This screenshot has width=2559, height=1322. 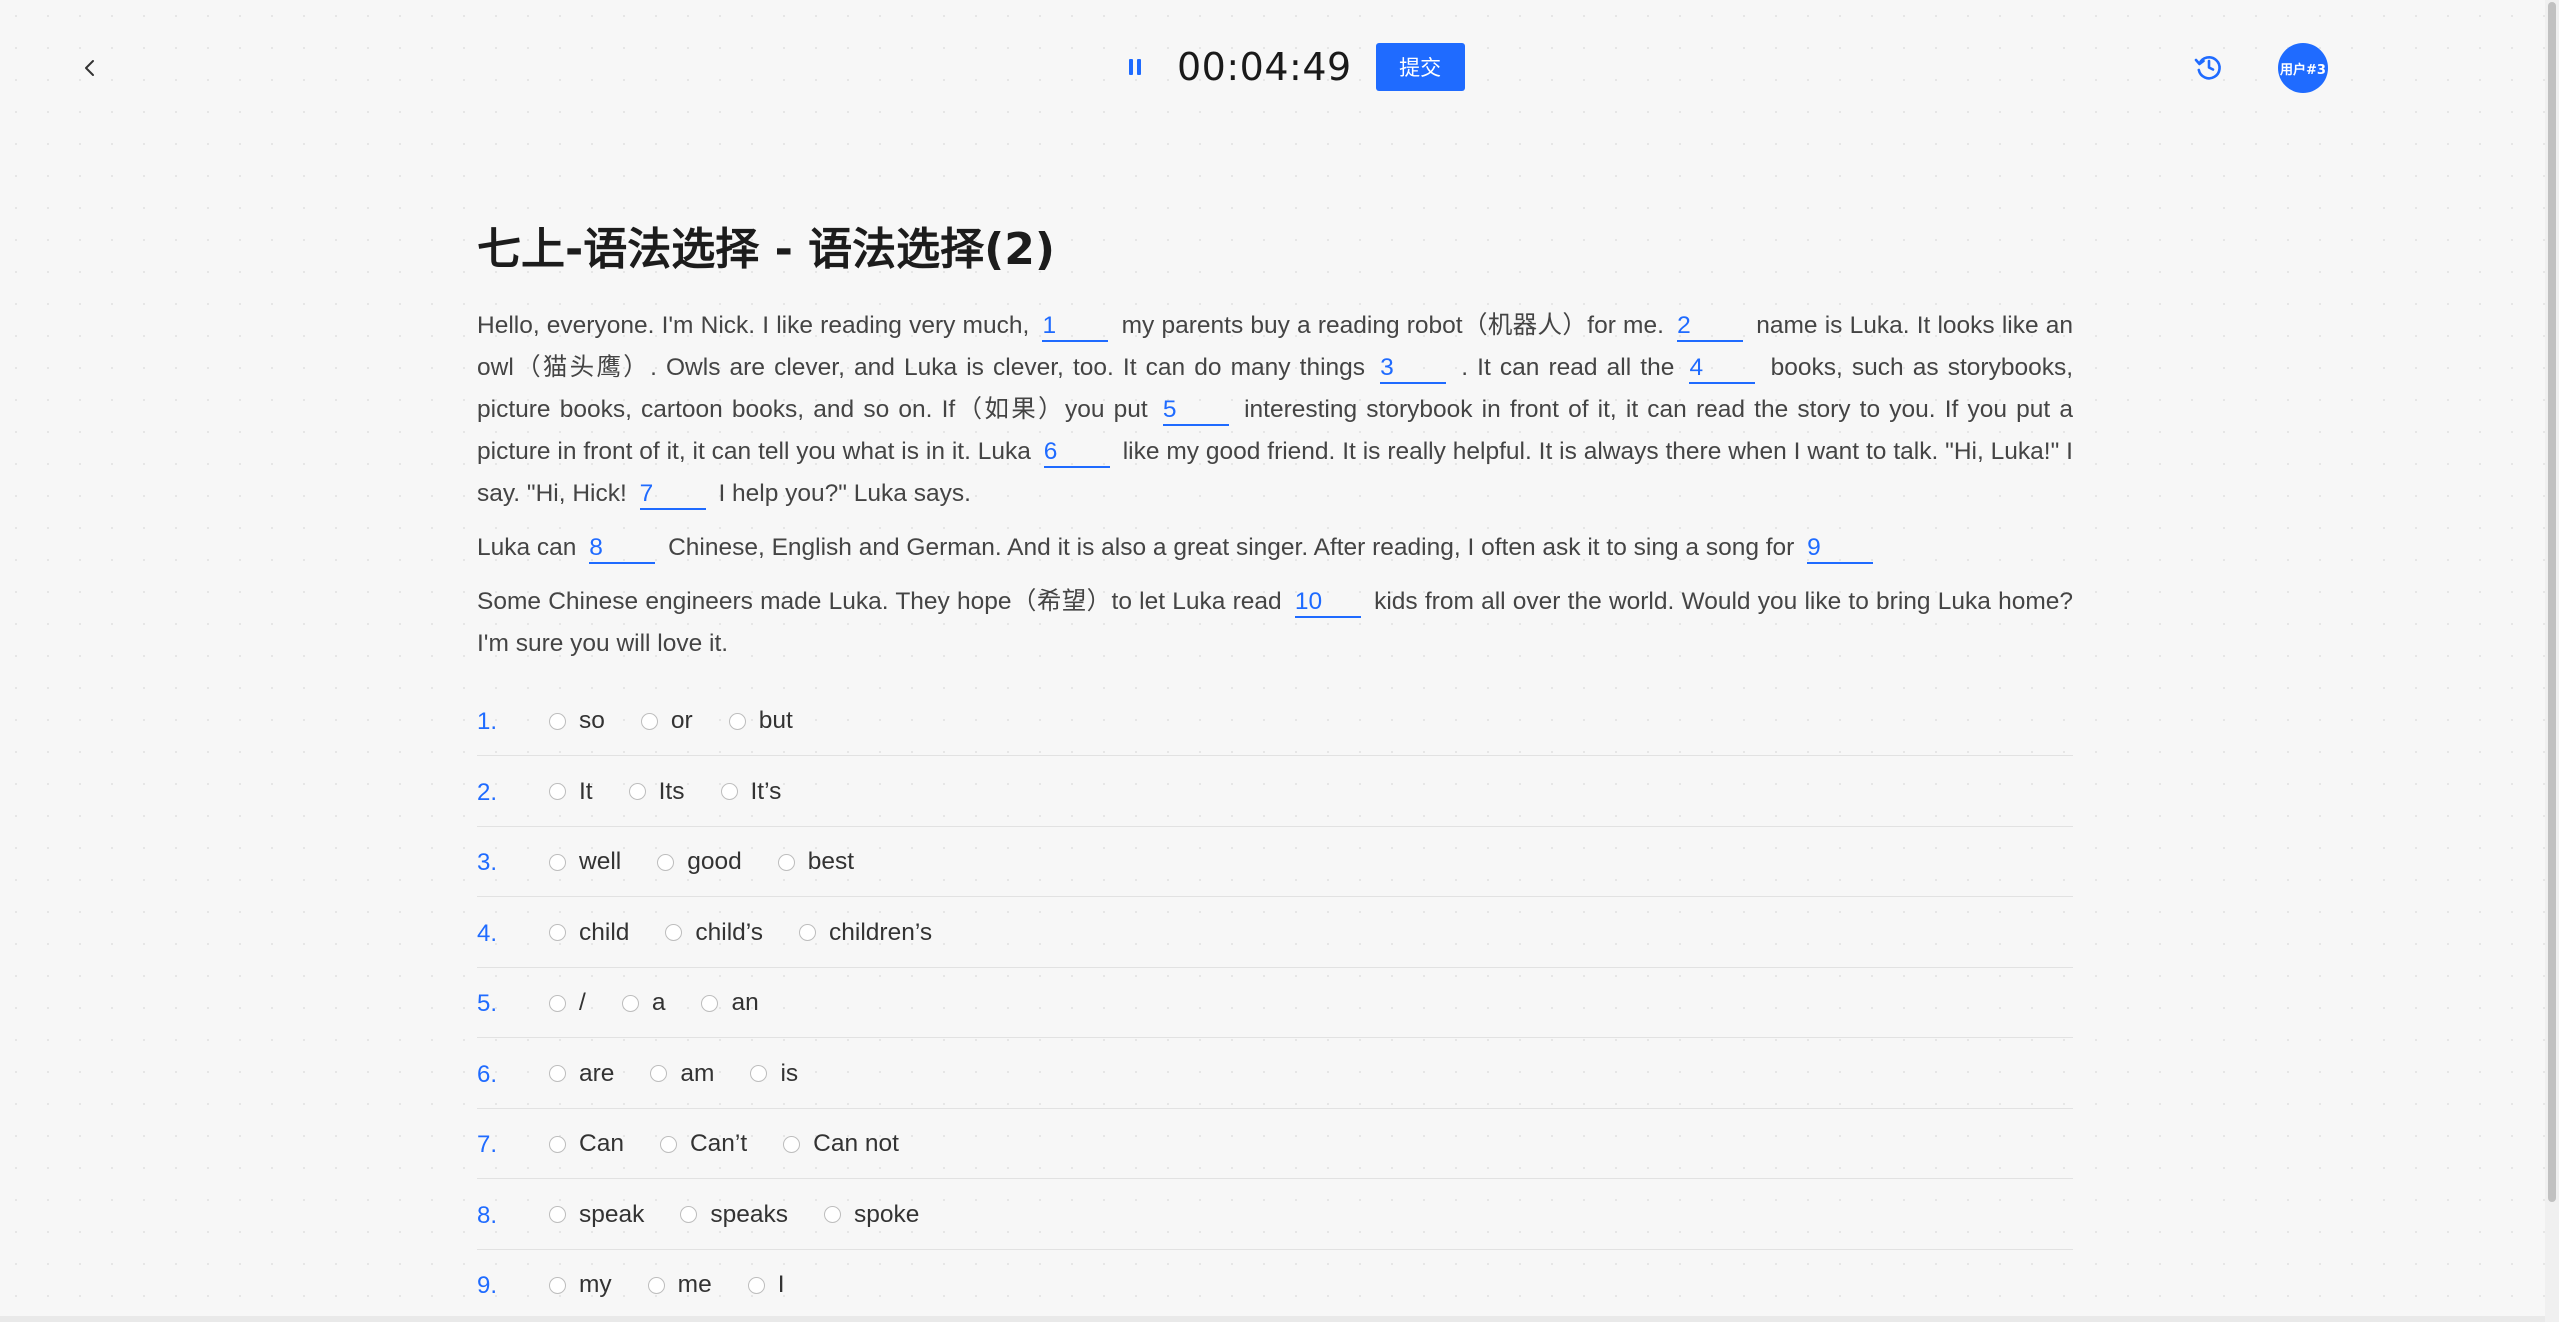 I want to click on option-radio: children’s, so click(x=865, y=933).